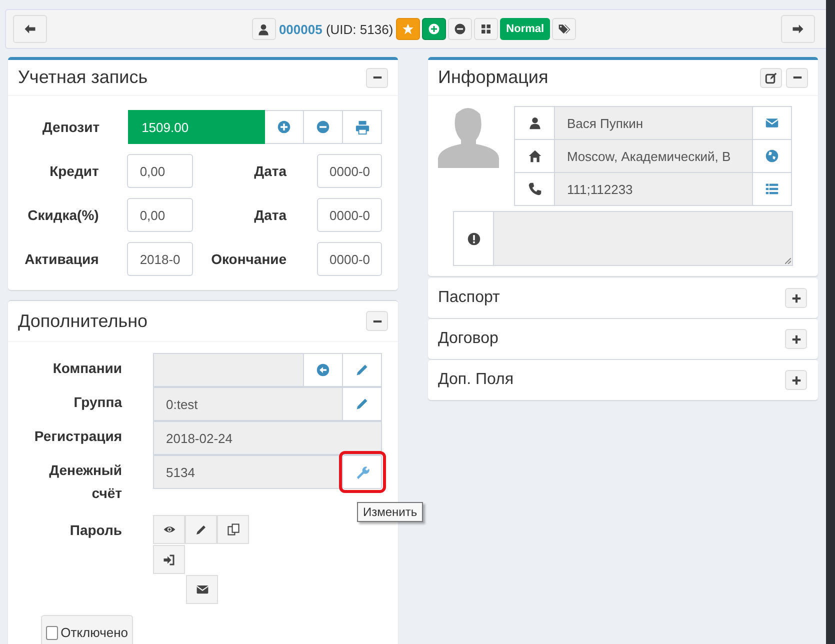 The width and height of the screenshot is (835, 644). What do you see at coordinates (336, 29) in the screenshot?
I see `user-id: 000005 (UID: 5136)` at bounding box center [336, 29].